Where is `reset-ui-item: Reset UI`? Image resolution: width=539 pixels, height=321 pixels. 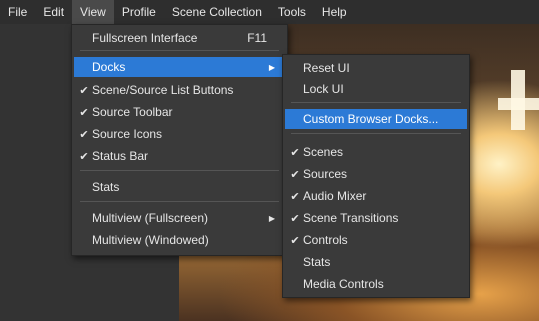
reset-ui-item: Reset UI is located at coordinates (376, 68).